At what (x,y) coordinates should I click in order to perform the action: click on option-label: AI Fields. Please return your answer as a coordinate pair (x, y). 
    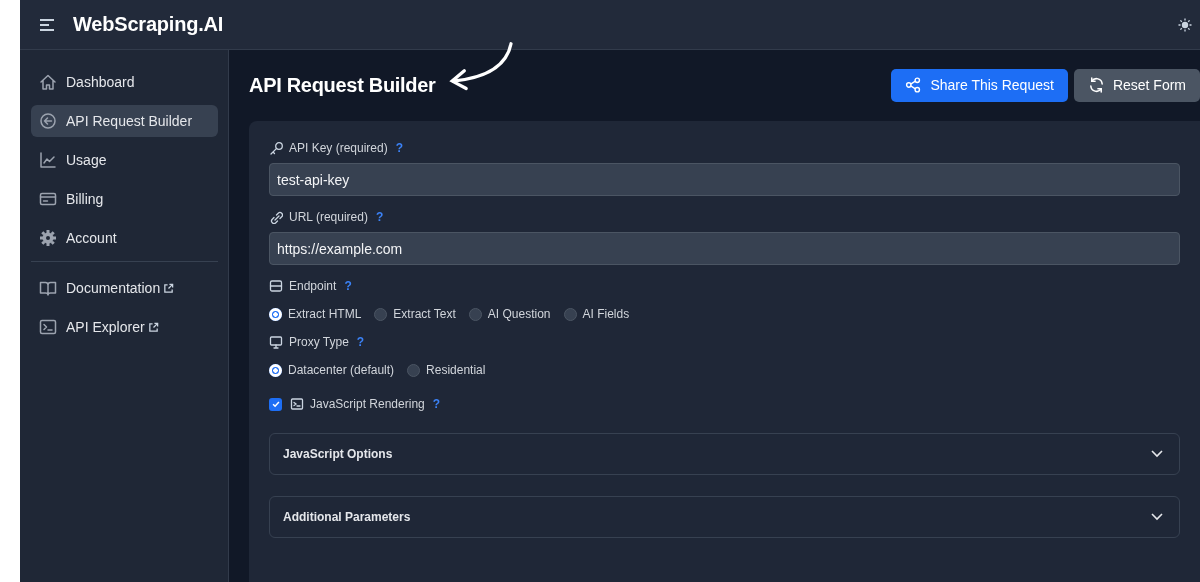
    Looking at the image, I should click on (606, 314).